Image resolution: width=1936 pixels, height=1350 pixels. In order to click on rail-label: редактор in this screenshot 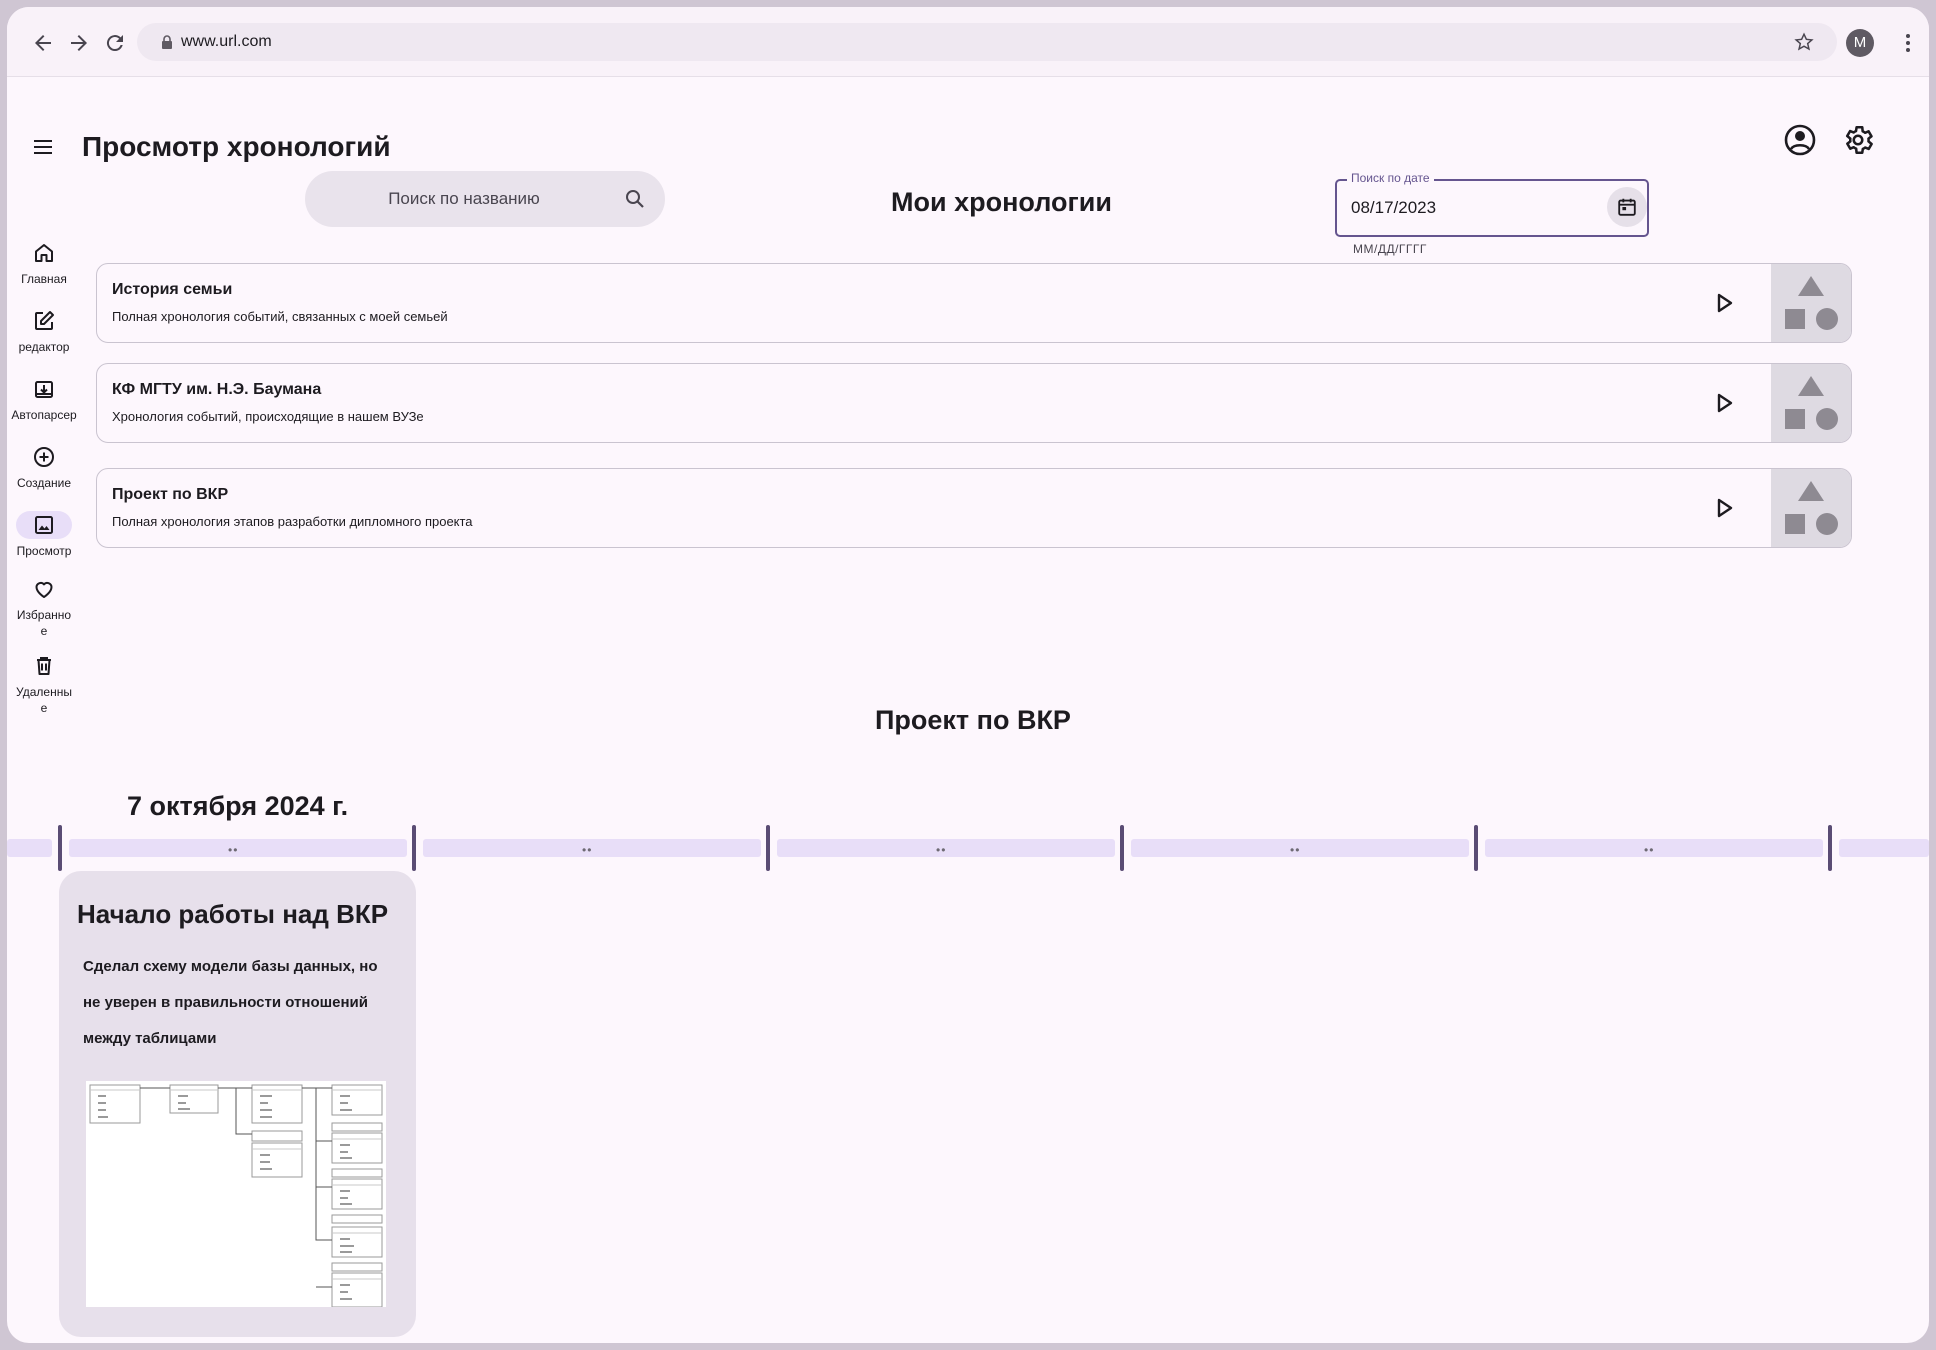, I will do `click(44, 347)`.